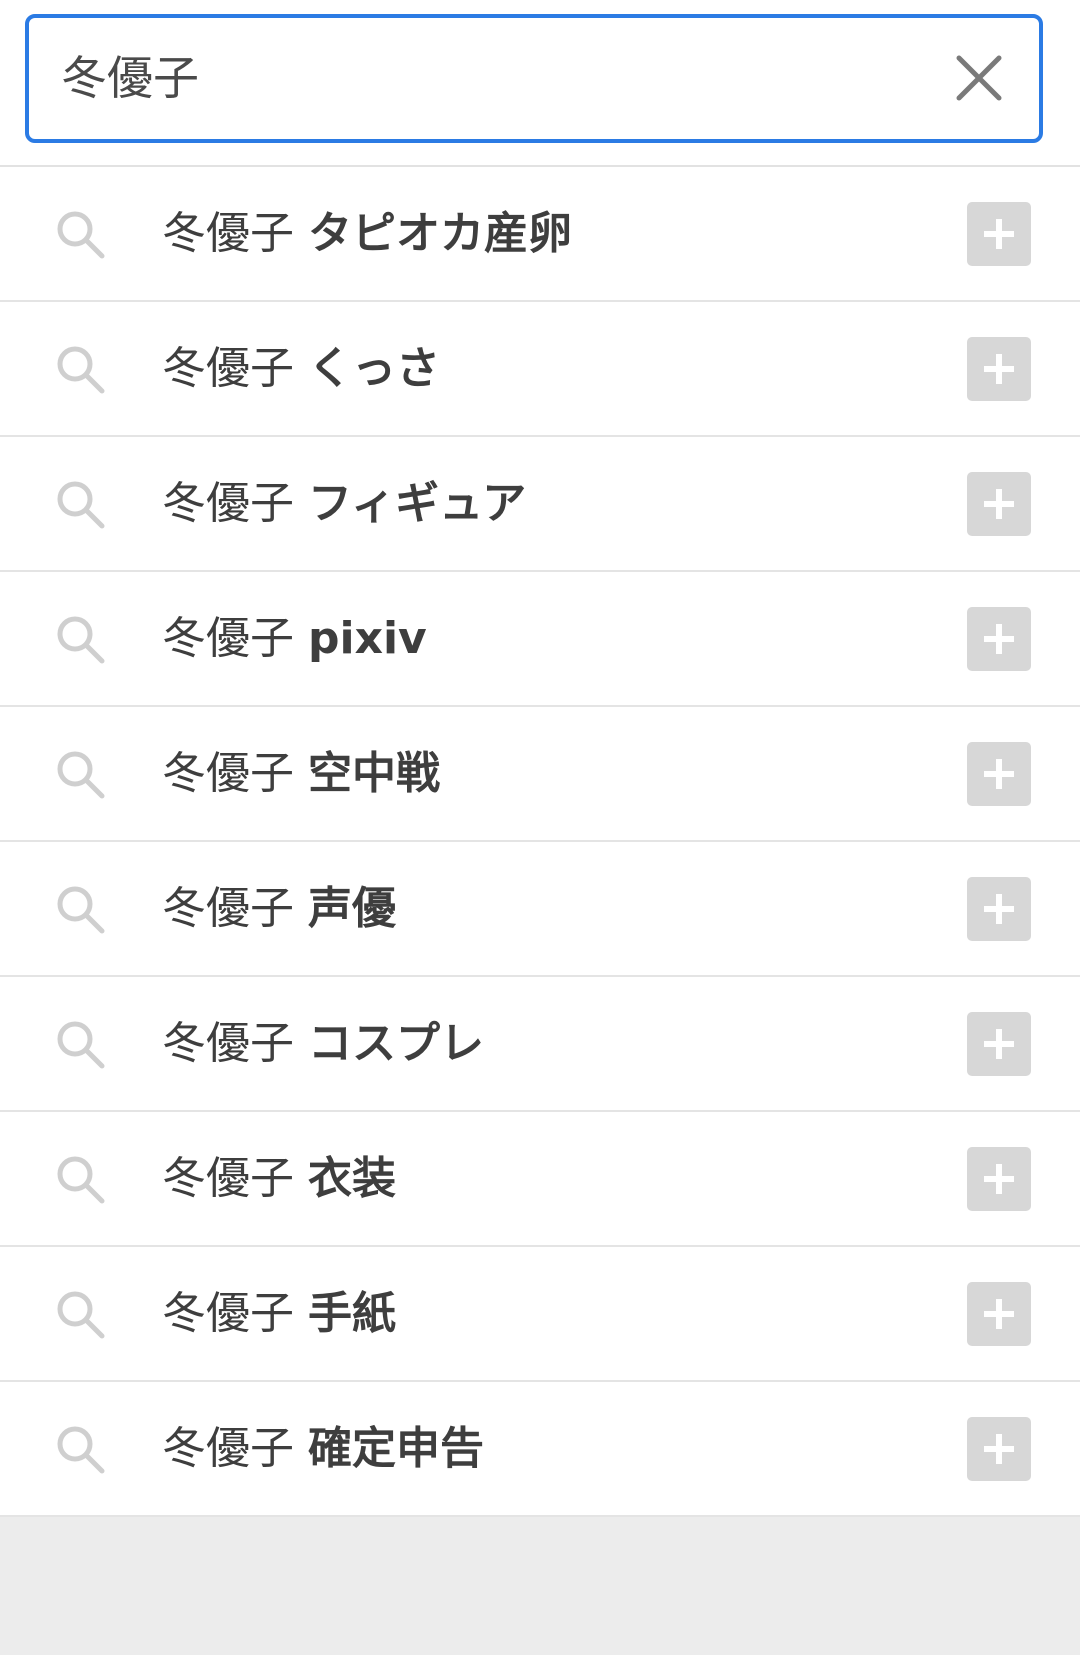  Describe the element at coordinates (367, 638) in the screenshot. I see `suggestion-suffix: pixiv` at that location.